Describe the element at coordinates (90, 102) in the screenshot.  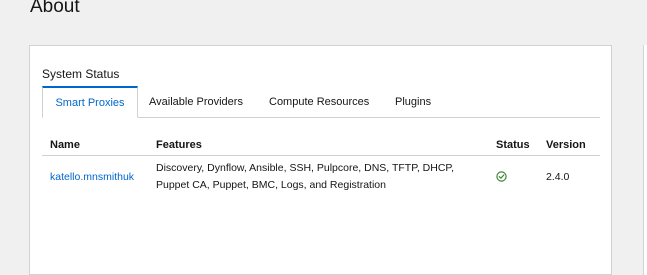
I see `tab-smart-proxies: Smart Proxies` at that location.